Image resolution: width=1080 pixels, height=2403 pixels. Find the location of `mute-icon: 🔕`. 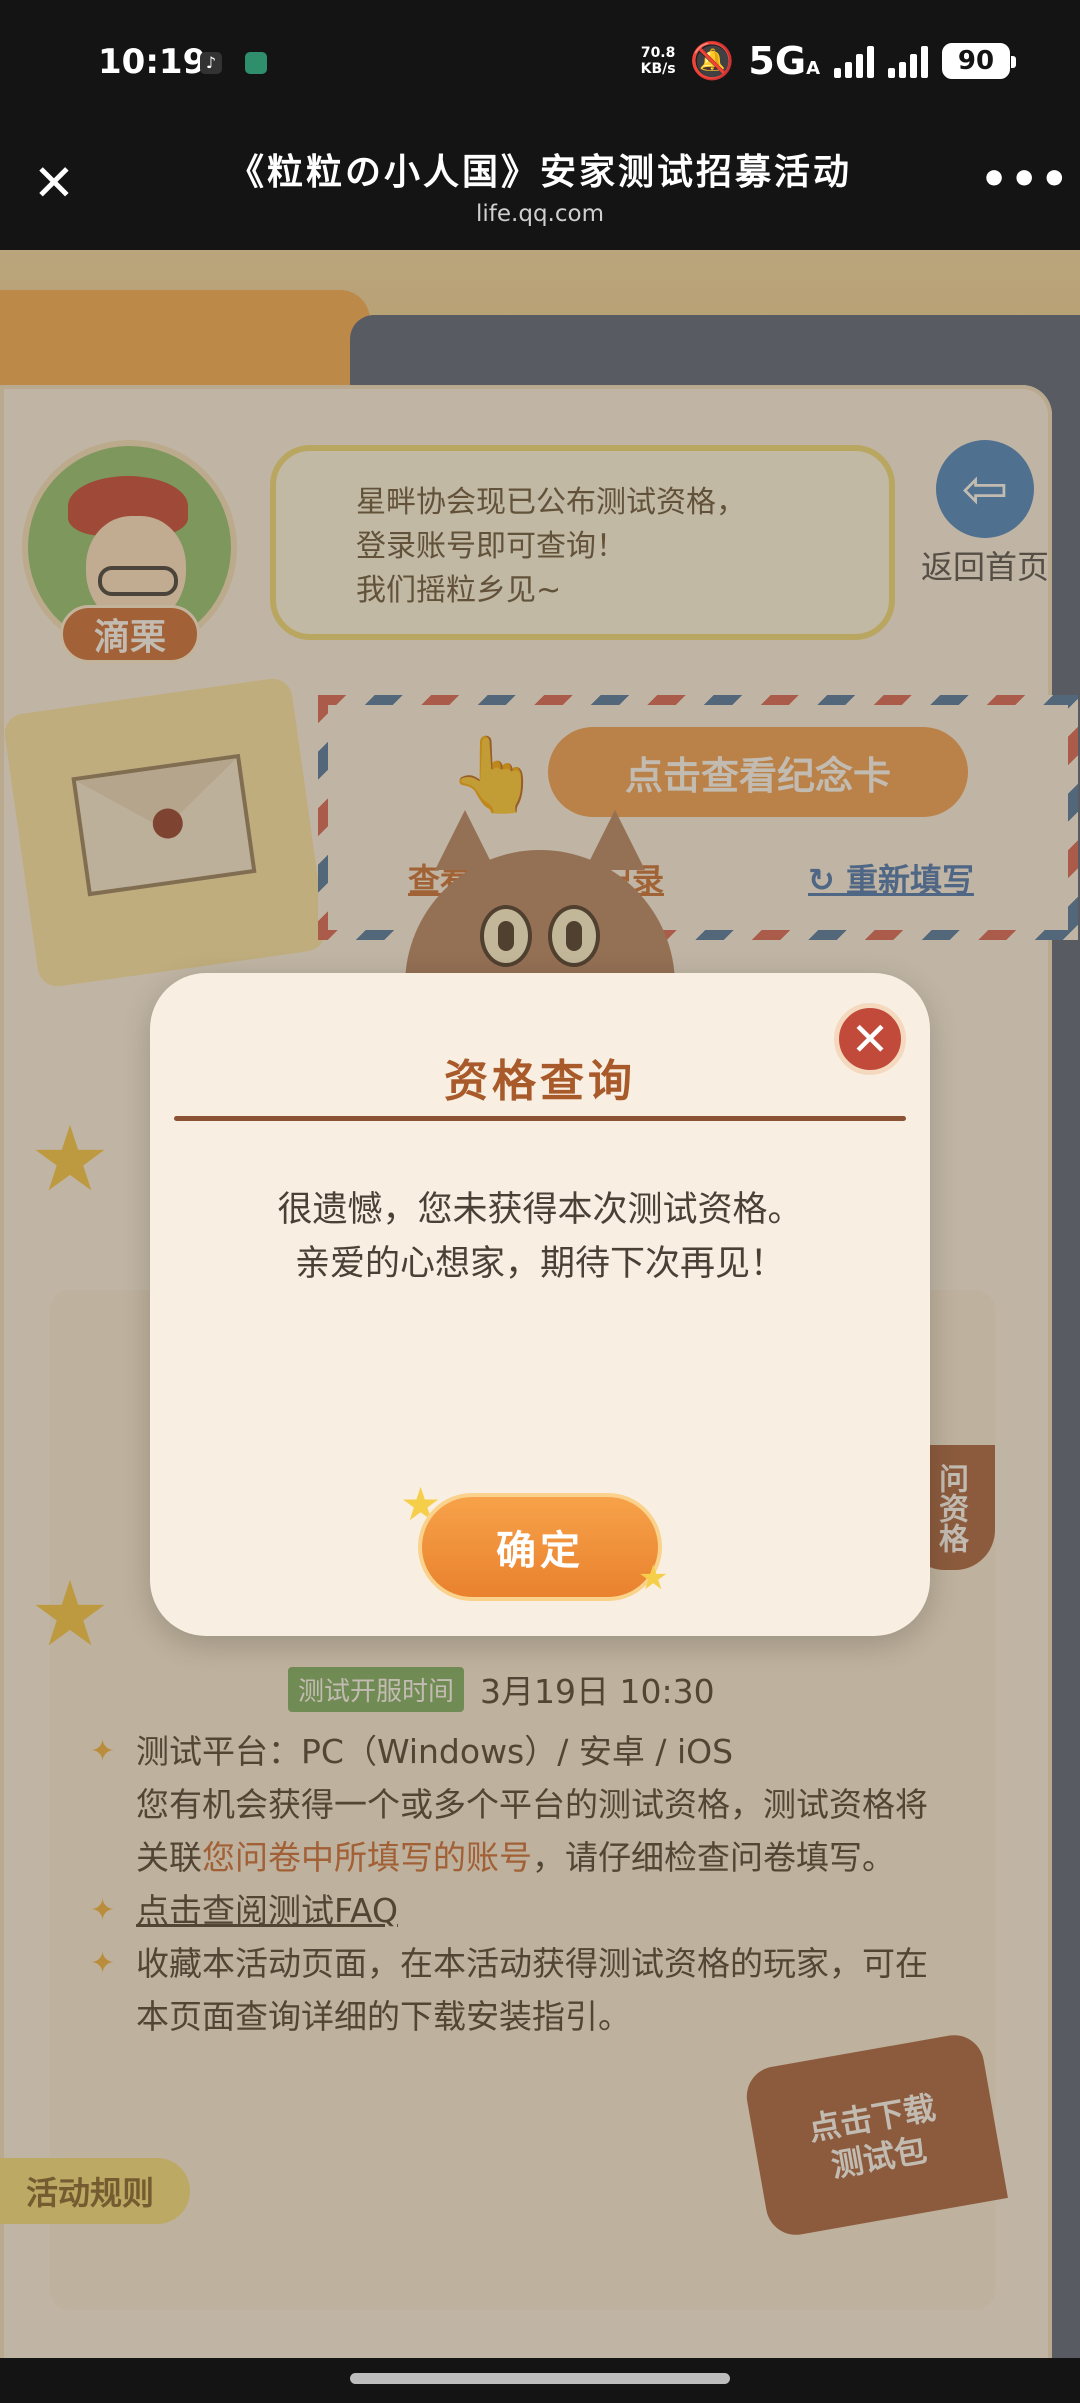

mute-icon: 🔕 is located at coordinates (712, 61).